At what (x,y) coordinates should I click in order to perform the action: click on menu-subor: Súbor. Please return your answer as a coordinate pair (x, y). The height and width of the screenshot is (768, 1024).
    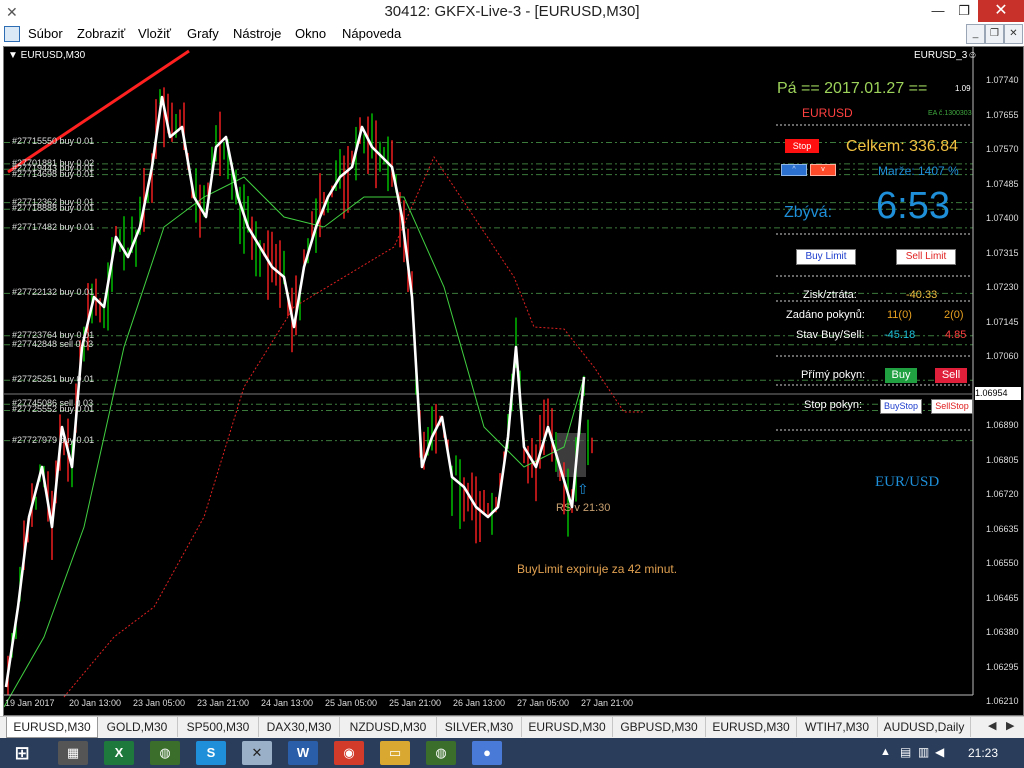
    Looking at the image, I should click on (45, 33).